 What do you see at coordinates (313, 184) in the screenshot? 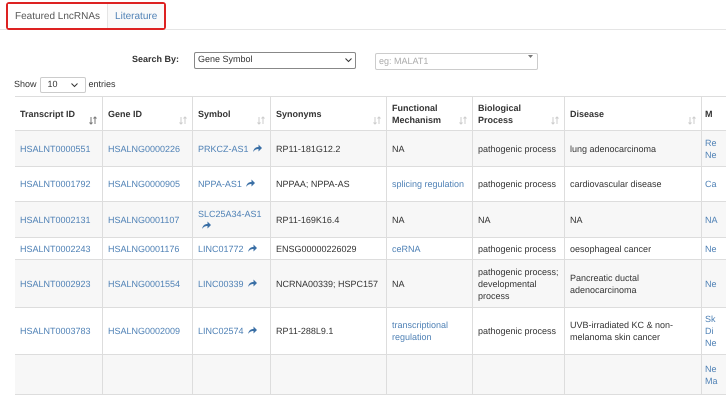
I see `table-cell: NPPAA; NPPA-AS` at bounding box center [313, 184].